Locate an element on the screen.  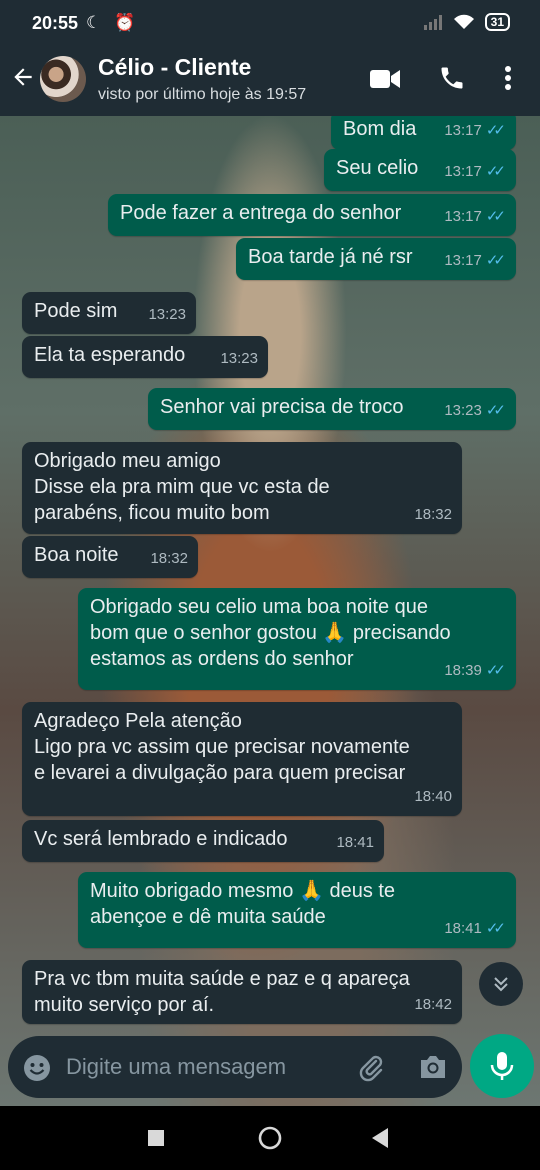
status-time: 20:55 is located at coordinates (55, 23).